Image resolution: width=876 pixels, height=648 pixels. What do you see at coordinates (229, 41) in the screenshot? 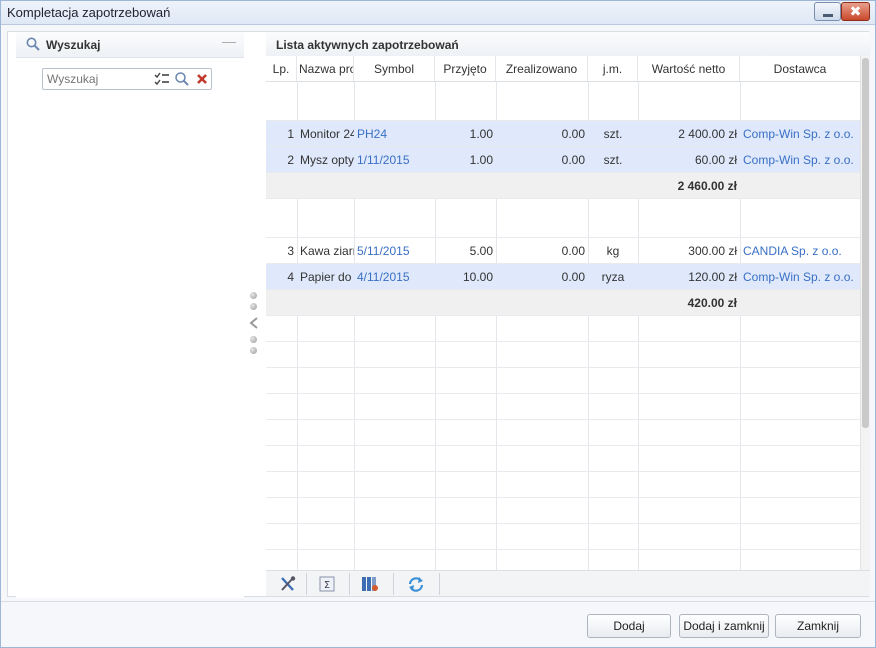
I see `collapse-panel-button: —` at bounding box center [229, 41].